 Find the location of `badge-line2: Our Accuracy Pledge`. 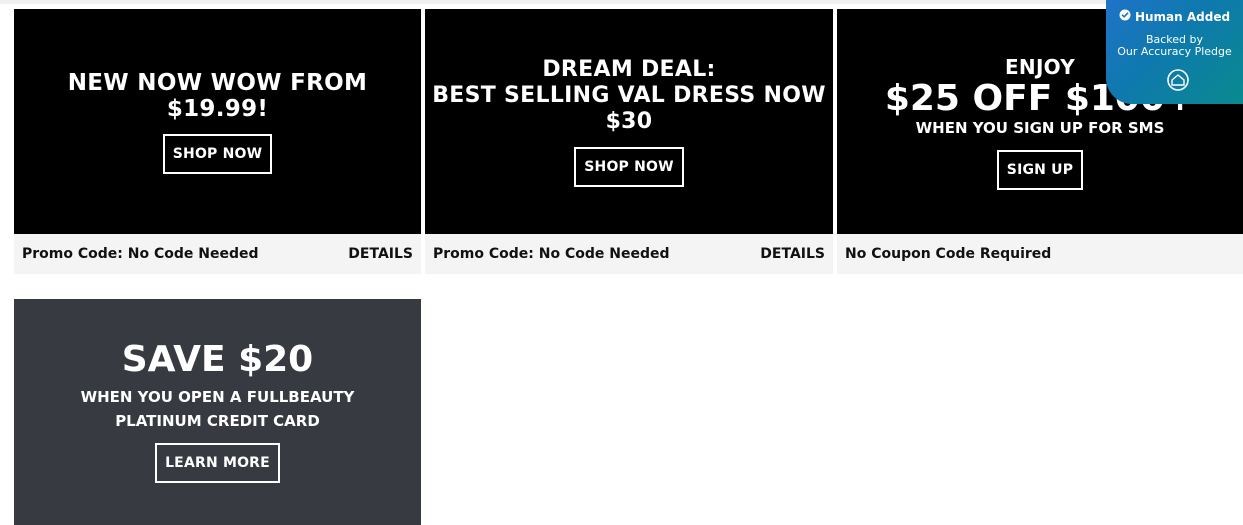

badge-line2: Our Accuracy Pledge is located at coordinates (1174, 51).